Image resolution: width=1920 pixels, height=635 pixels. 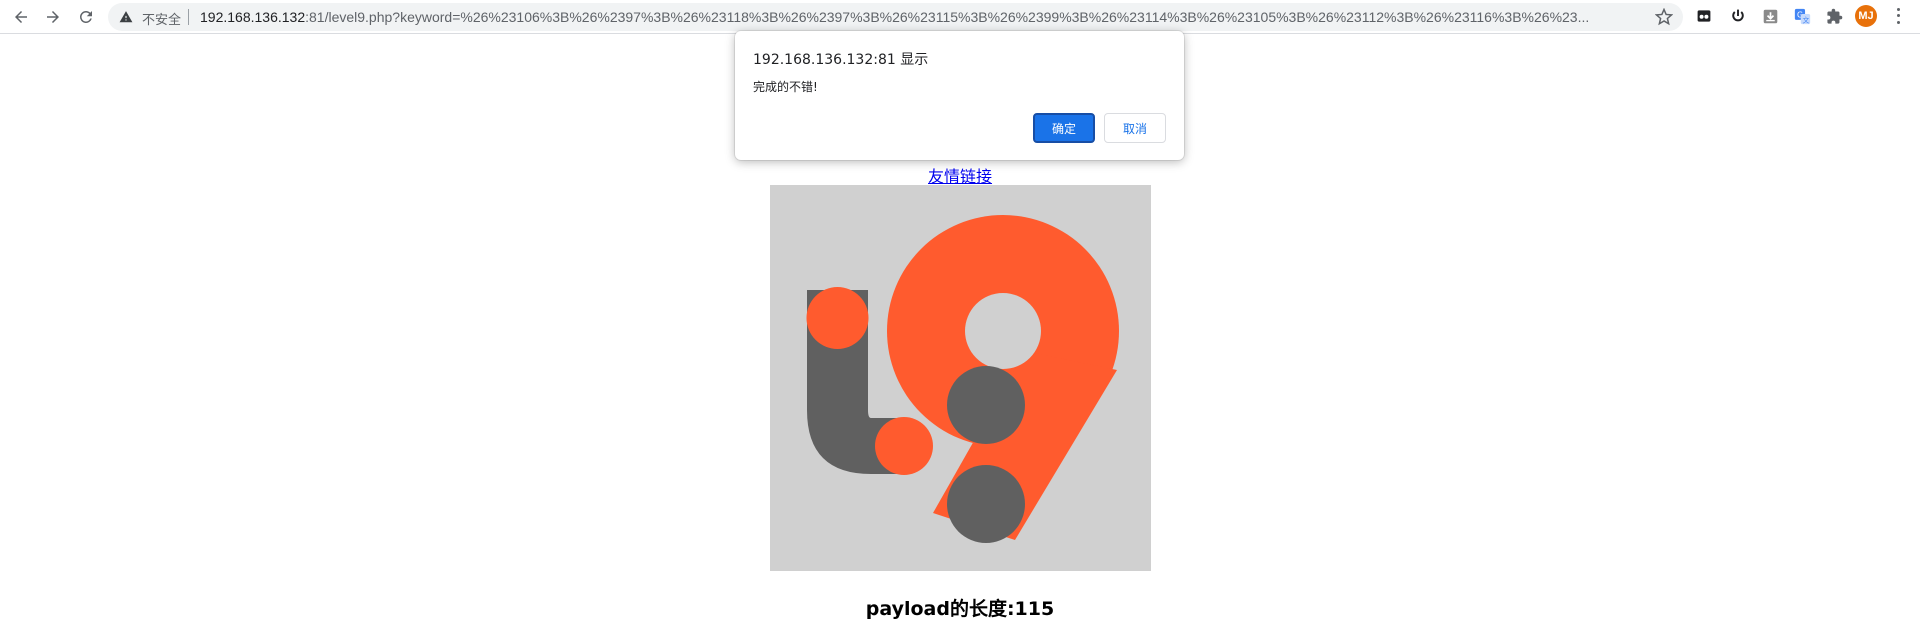 What do you see at coordinates (785, 87) in the screenshot?
I see `dialog-message: 完成的不错!` at bounding box center [785, 87].